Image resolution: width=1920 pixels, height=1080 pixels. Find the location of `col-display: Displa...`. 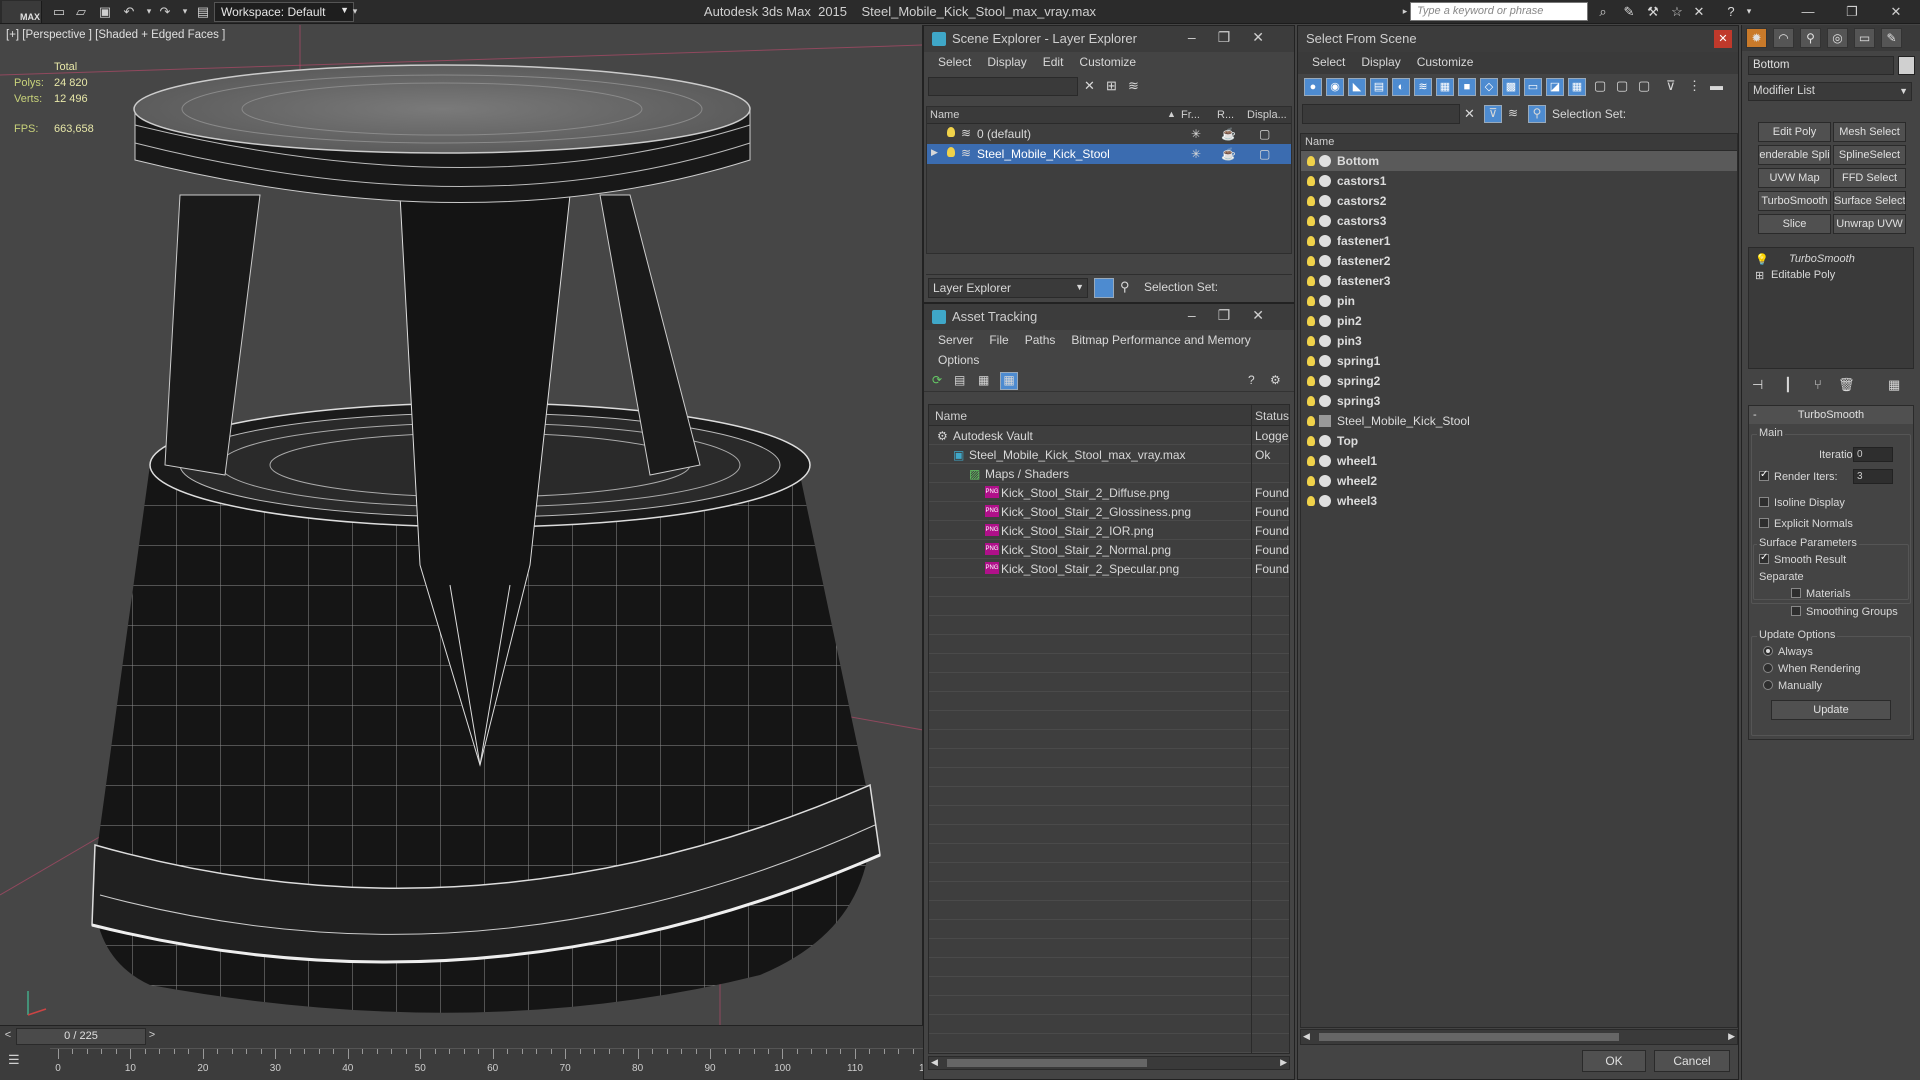

col-display: Displa... is located at coordinates (1267, 115).